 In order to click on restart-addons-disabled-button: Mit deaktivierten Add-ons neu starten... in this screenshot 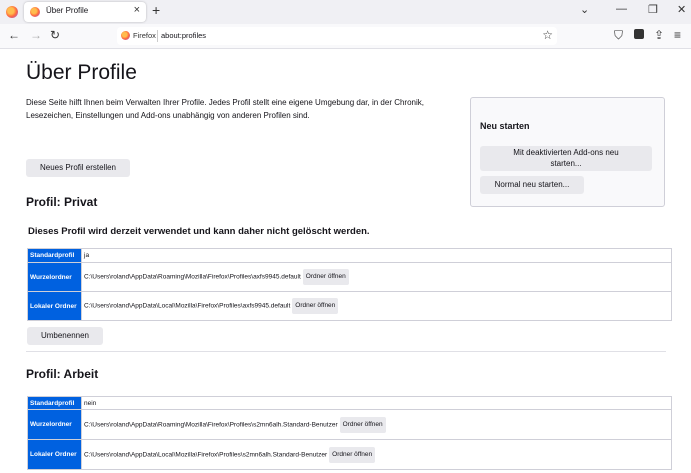, I will do `click(566, 158)`.